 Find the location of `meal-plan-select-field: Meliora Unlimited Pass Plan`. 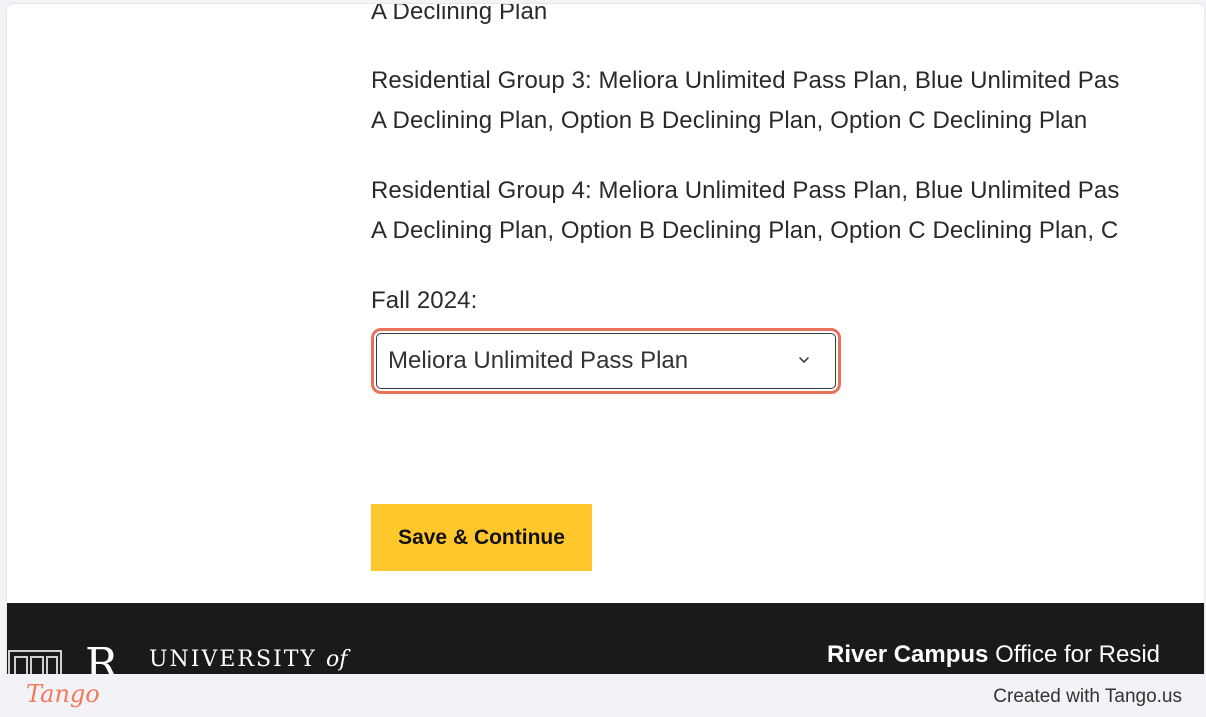

meal-plan-select-field: Meliora Unlimited Pass Plan is located at coordinates (606, 361).